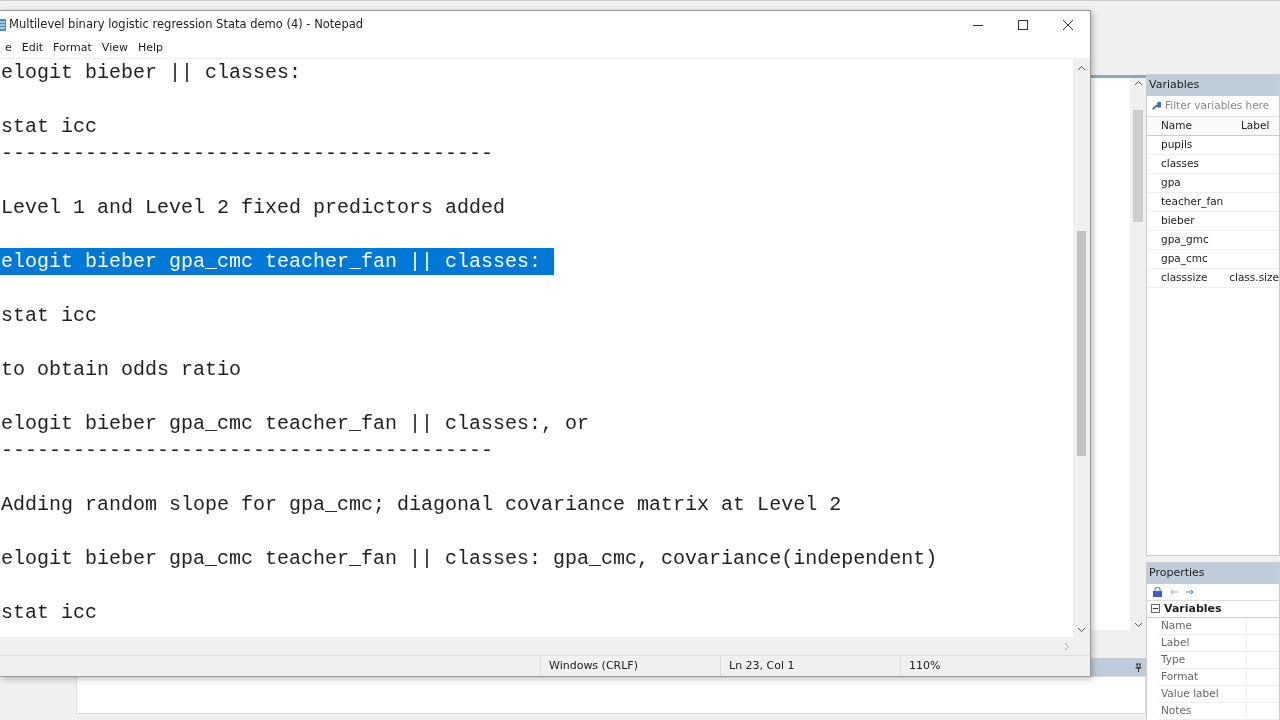  I want to click on text-line: to obtain odds ratio, so click(121, 370).